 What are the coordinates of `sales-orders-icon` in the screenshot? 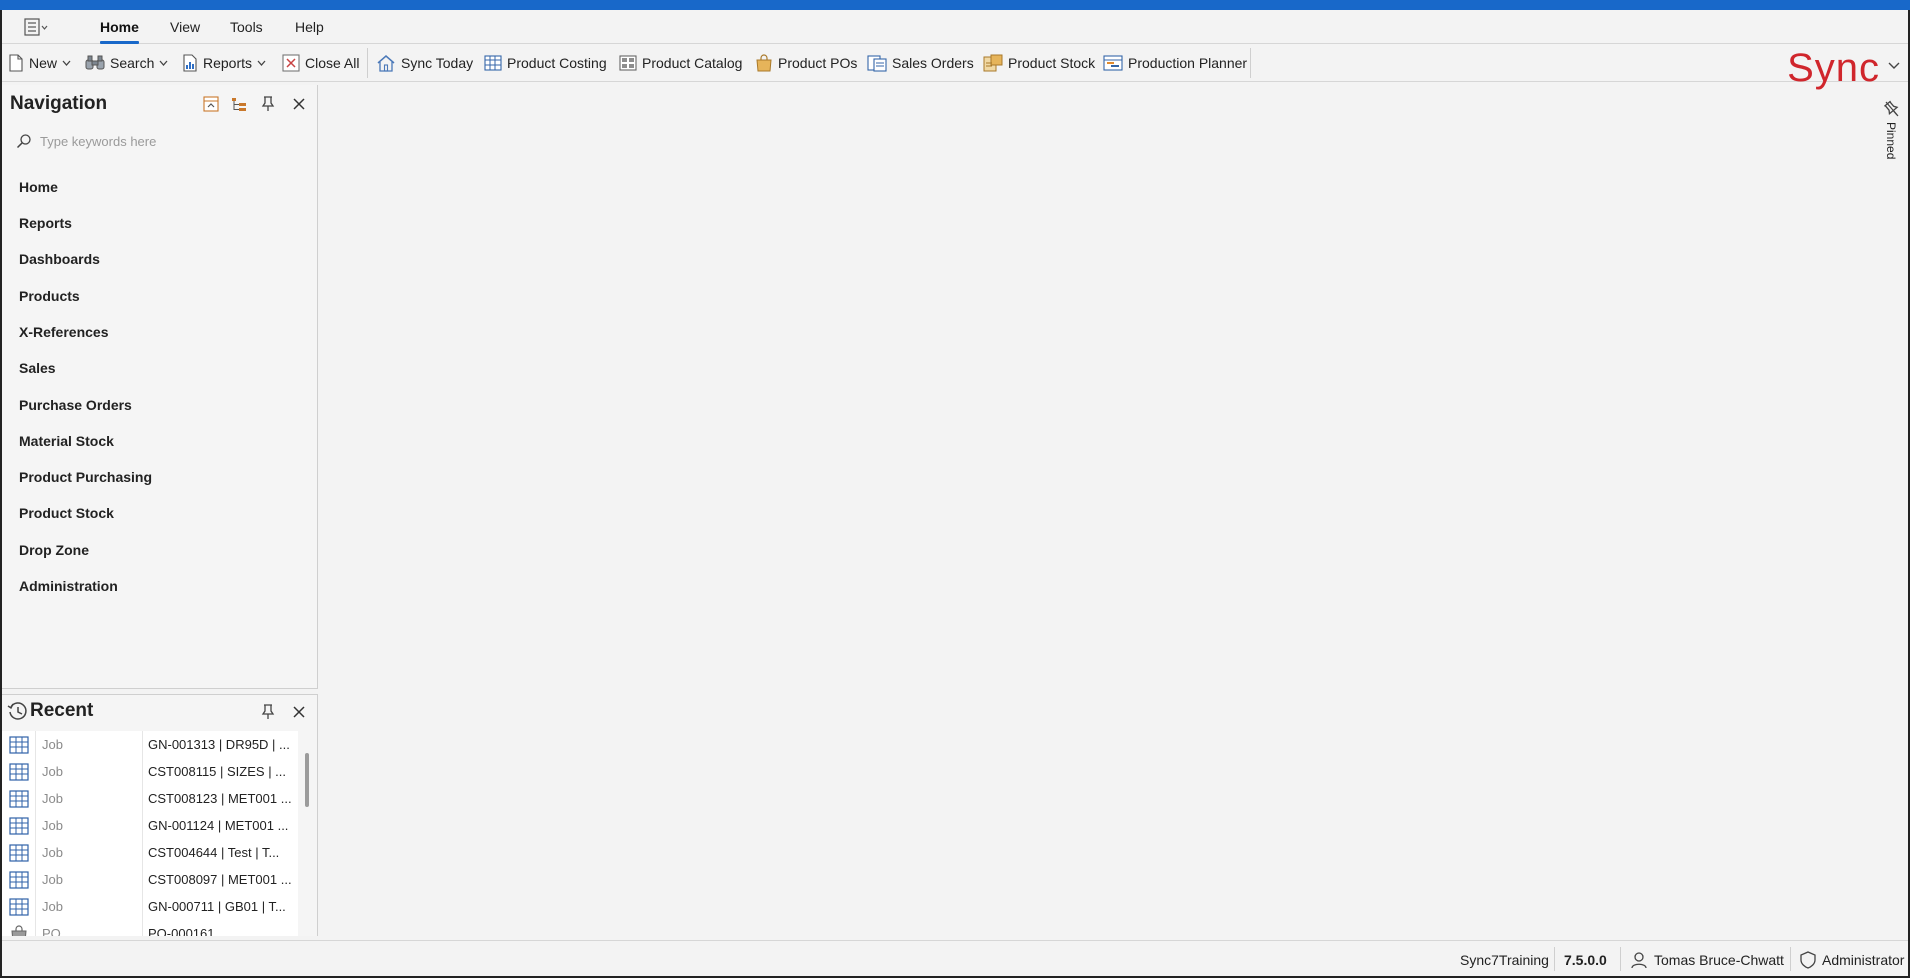 It's located at (877, 63).